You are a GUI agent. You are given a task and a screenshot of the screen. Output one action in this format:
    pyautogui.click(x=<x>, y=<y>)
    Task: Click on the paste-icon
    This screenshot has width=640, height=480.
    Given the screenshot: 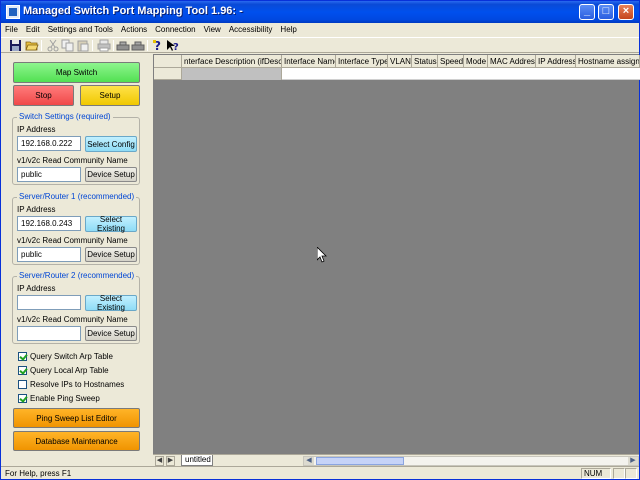 What is the action you would take?
    pyautogui.click(x=83, y=45)
    